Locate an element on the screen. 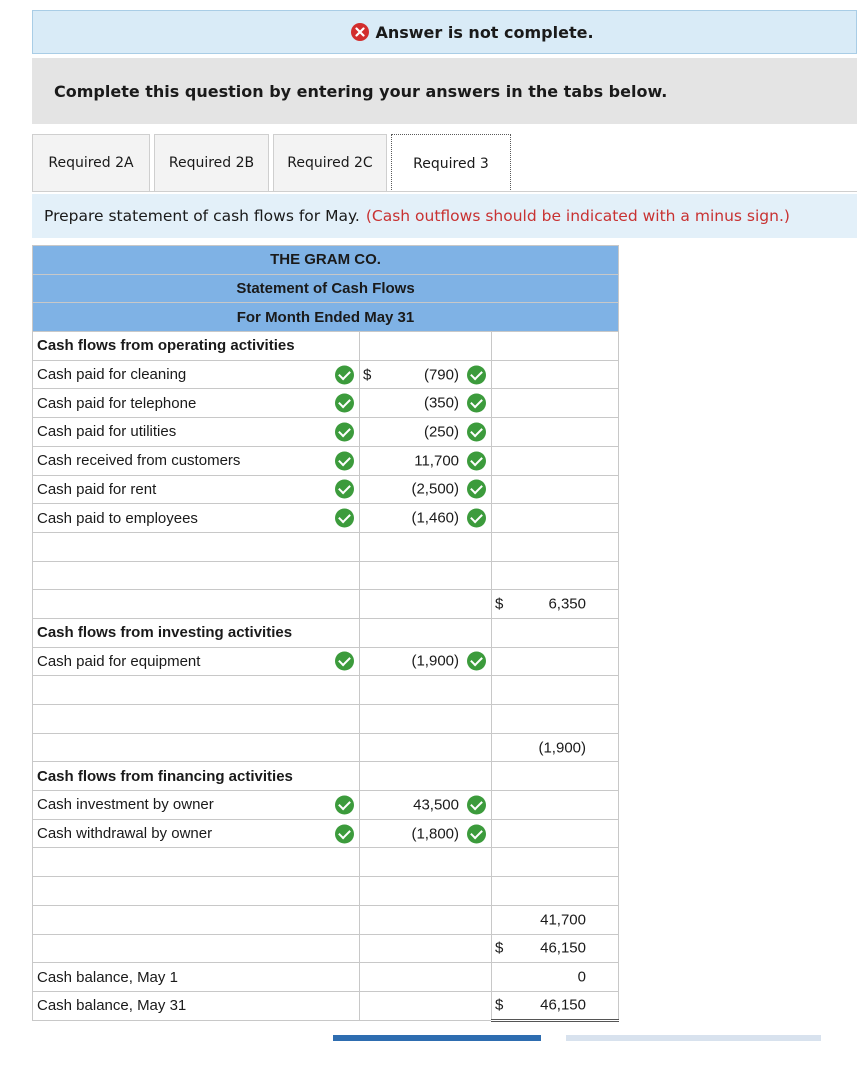  table-row: Cash balance, May 1 0 is located at coordinates (325, 977).